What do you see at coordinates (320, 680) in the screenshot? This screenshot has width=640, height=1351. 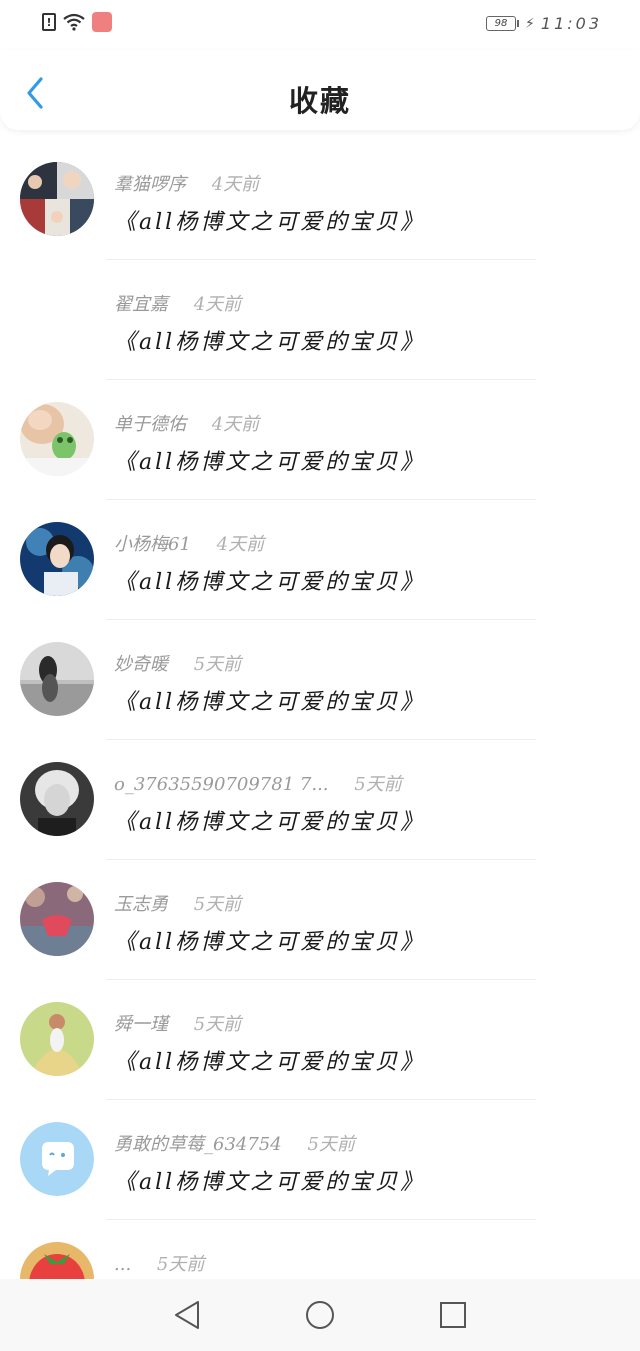 I see `list-item: 妙奇暖 5天前 《all杨博文之可爱的宝贝》` at bounding box center [320, 680].